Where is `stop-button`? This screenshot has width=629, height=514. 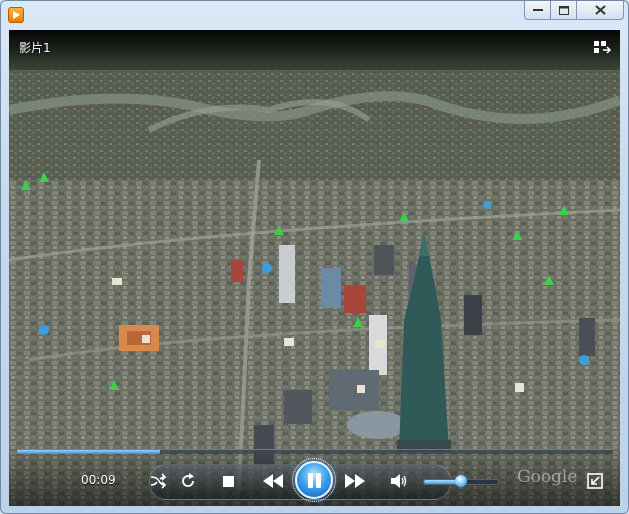
stop-button is located at coordinates (228, 481).